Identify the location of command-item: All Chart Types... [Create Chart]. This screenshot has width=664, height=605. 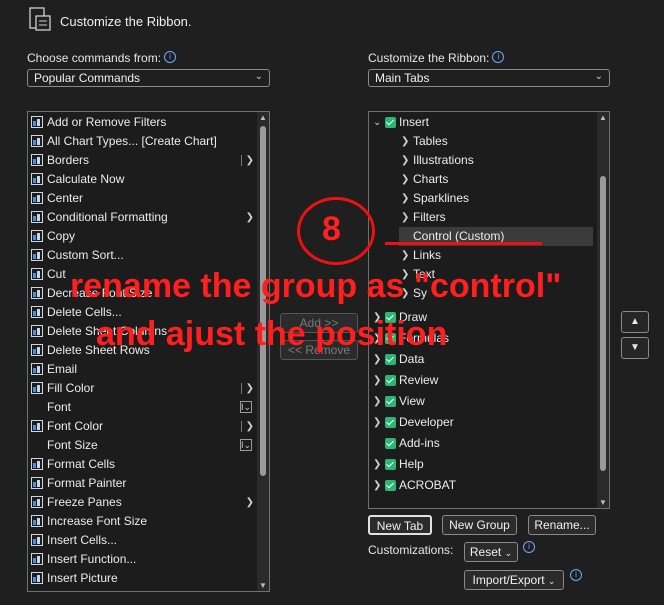
(143, 141).